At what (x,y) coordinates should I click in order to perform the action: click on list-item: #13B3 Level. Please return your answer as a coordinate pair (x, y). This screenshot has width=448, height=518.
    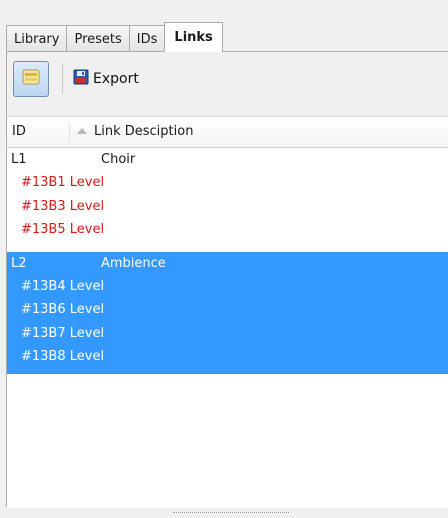
    Looking at the image, I should click on (227, 207).